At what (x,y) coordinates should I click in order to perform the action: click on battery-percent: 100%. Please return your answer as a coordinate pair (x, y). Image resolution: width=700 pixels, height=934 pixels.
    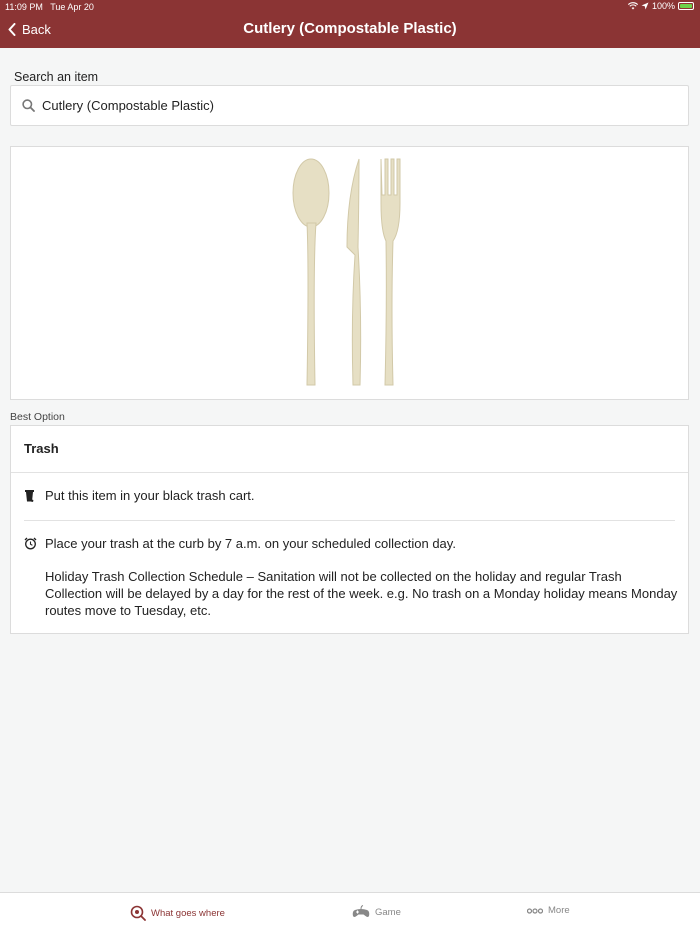
    Looking at the image, I should click on (663, 6).